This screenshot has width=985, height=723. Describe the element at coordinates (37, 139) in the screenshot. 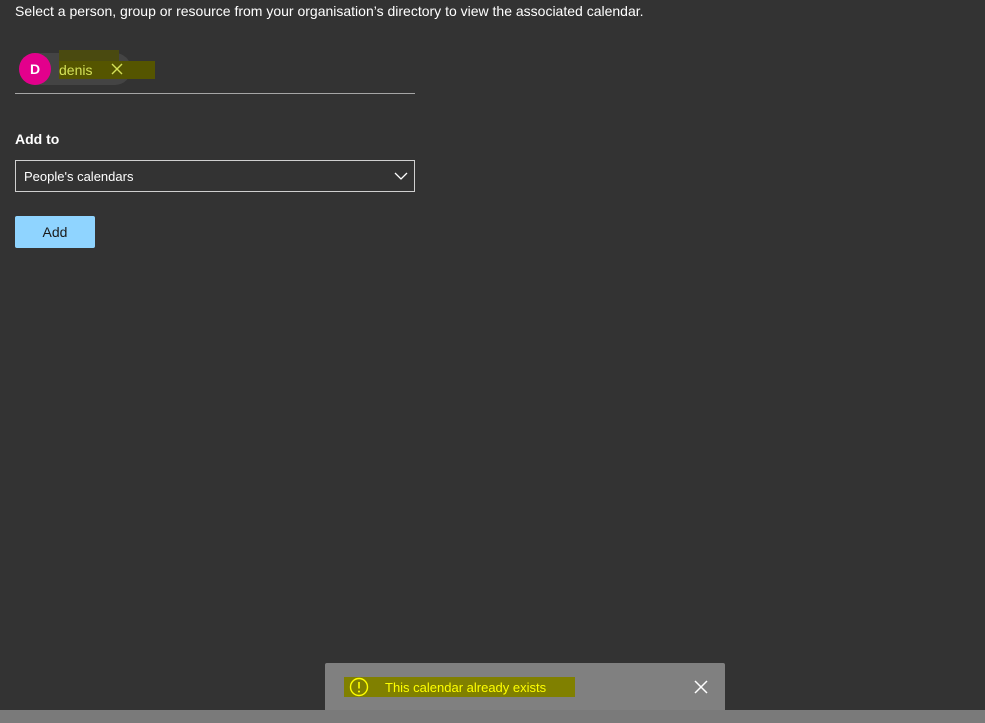

I see `add-to-label: Add to` at that location.